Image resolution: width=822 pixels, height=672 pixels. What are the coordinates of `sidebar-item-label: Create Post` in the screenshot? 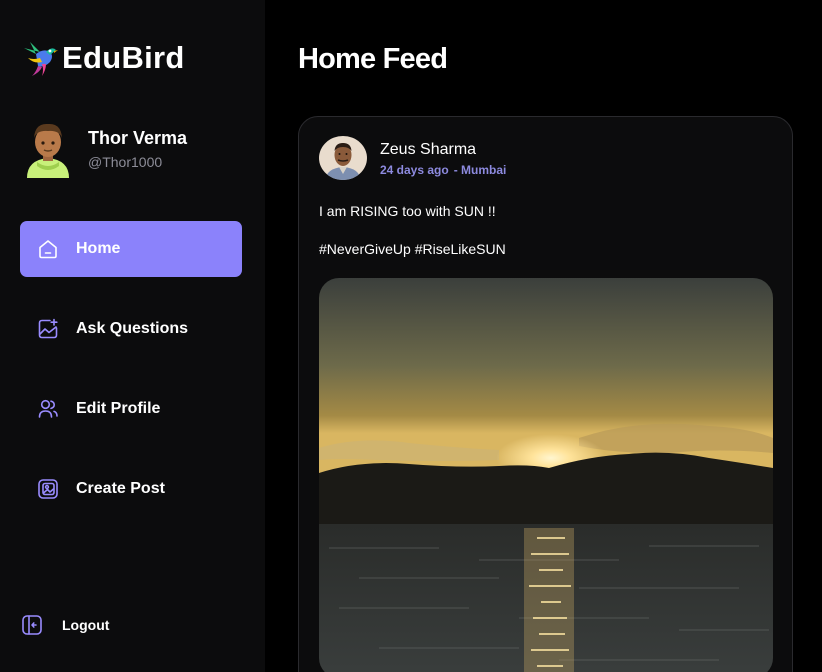 It's located at (120, 488).